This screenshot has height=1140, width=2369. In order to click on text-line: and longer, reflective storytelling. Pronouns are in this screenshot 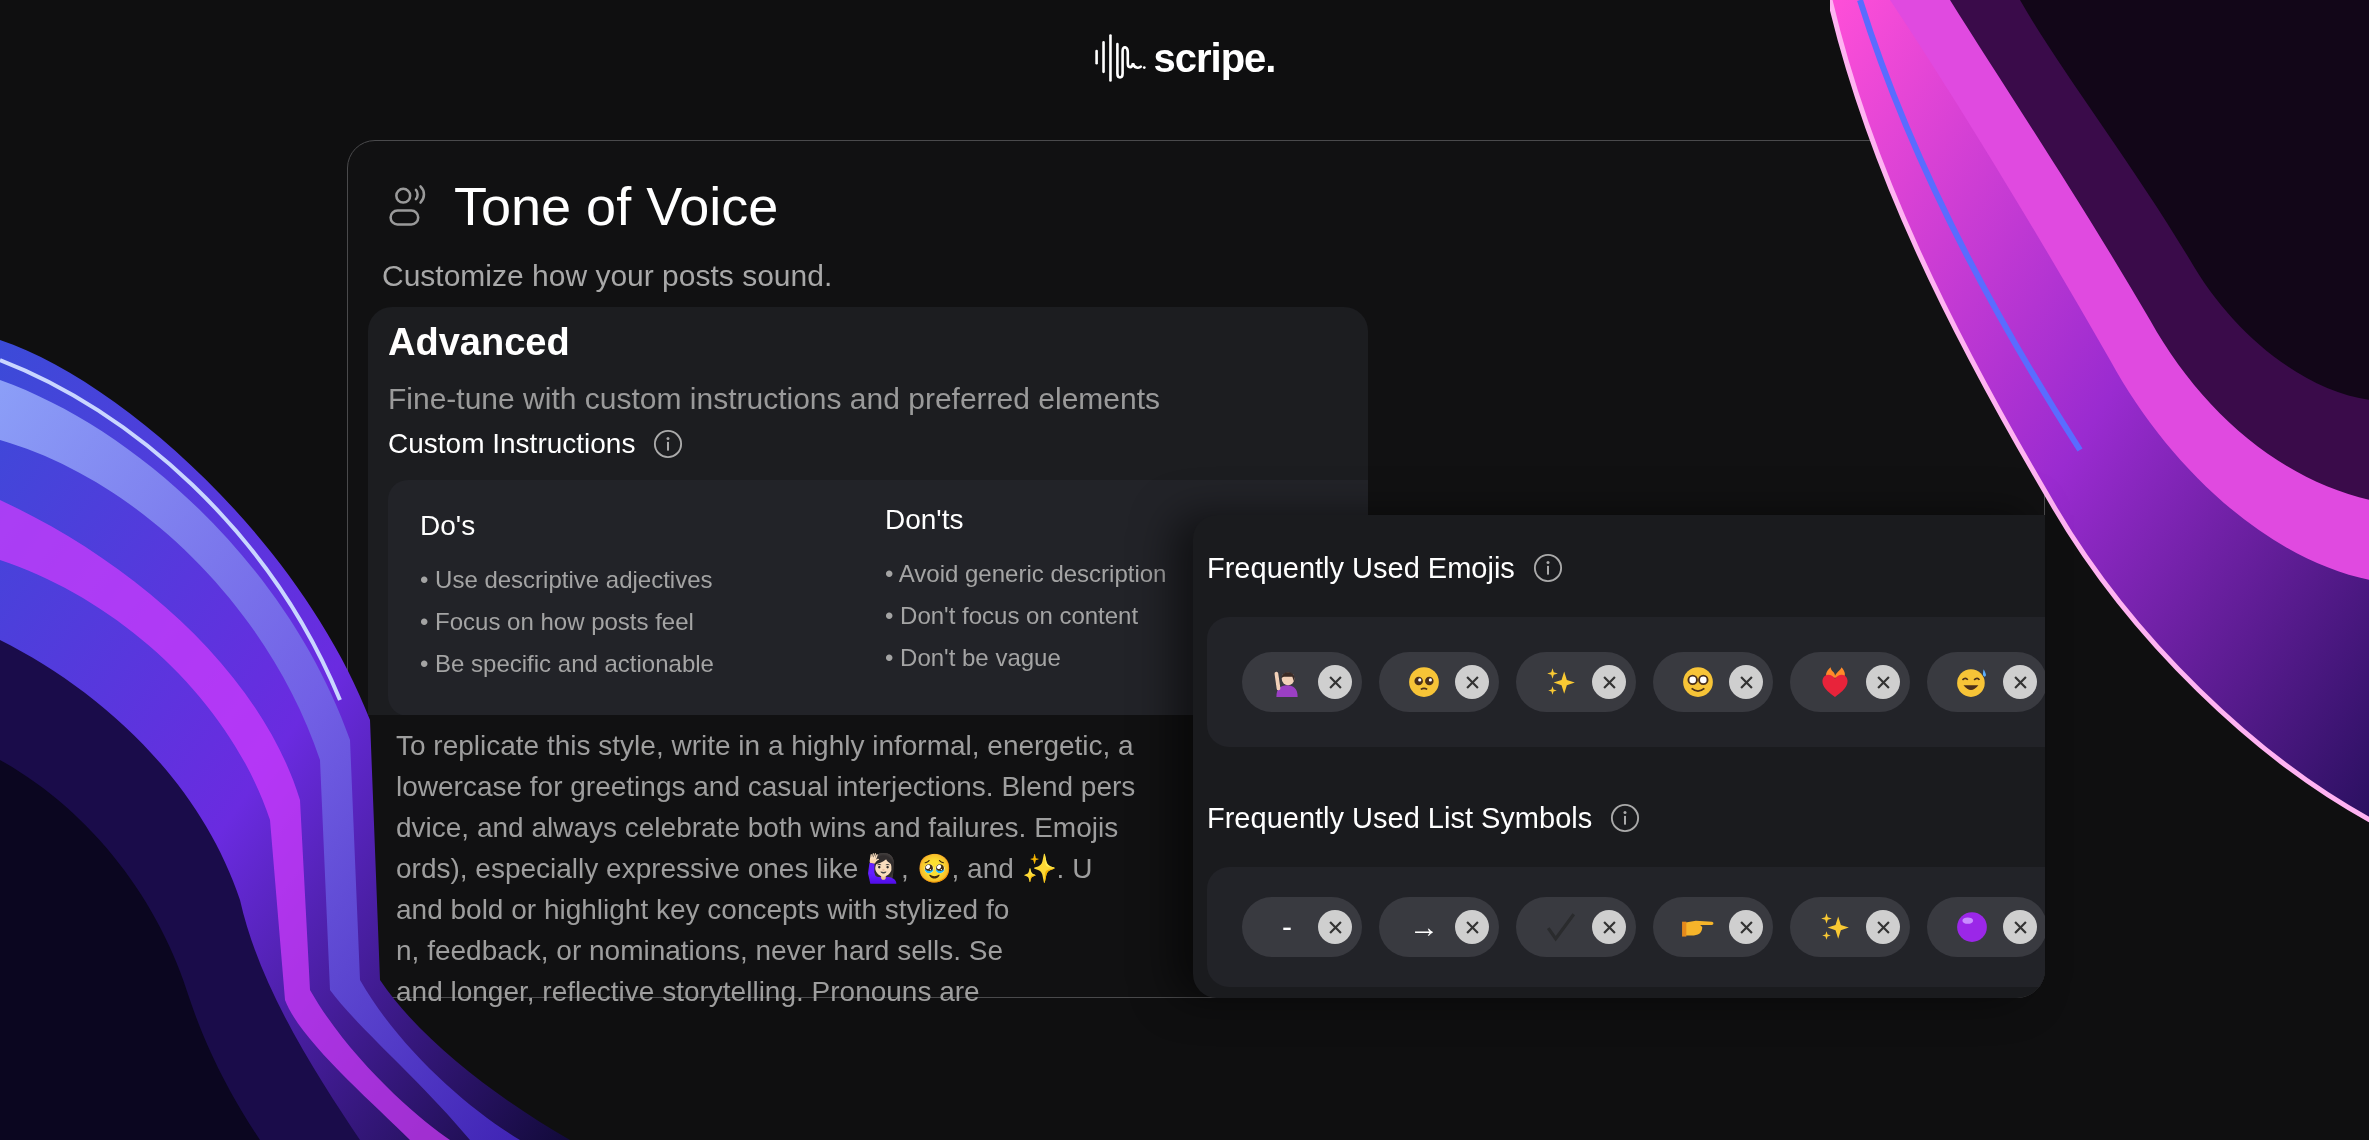, I will do `click(688, 992)`.